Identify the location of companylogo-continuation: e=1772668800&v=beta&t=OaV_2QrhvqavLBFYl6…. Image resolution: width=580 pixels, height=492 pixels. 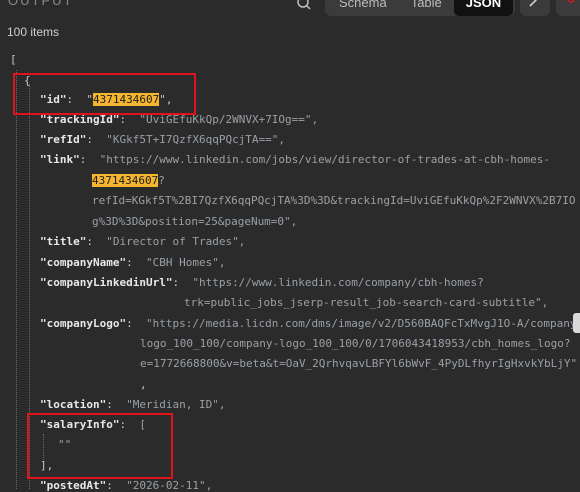
(359, 363).